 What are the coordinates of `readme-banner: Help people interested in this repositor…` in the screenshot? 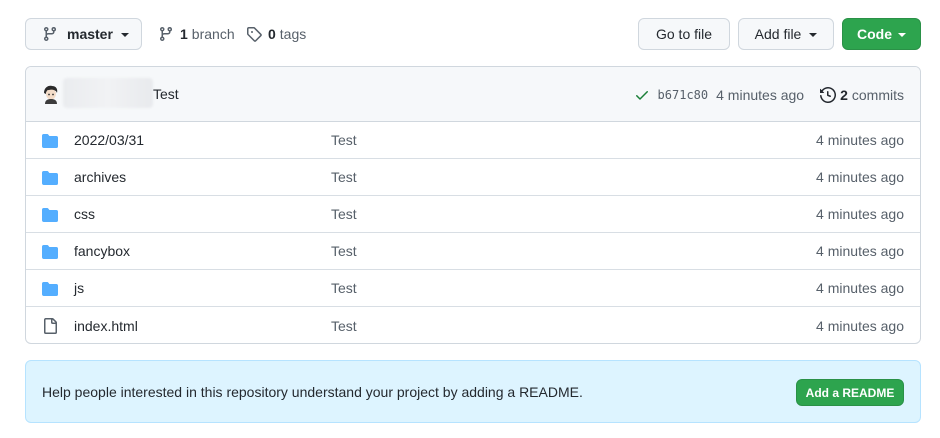 It's located at (473, 391).